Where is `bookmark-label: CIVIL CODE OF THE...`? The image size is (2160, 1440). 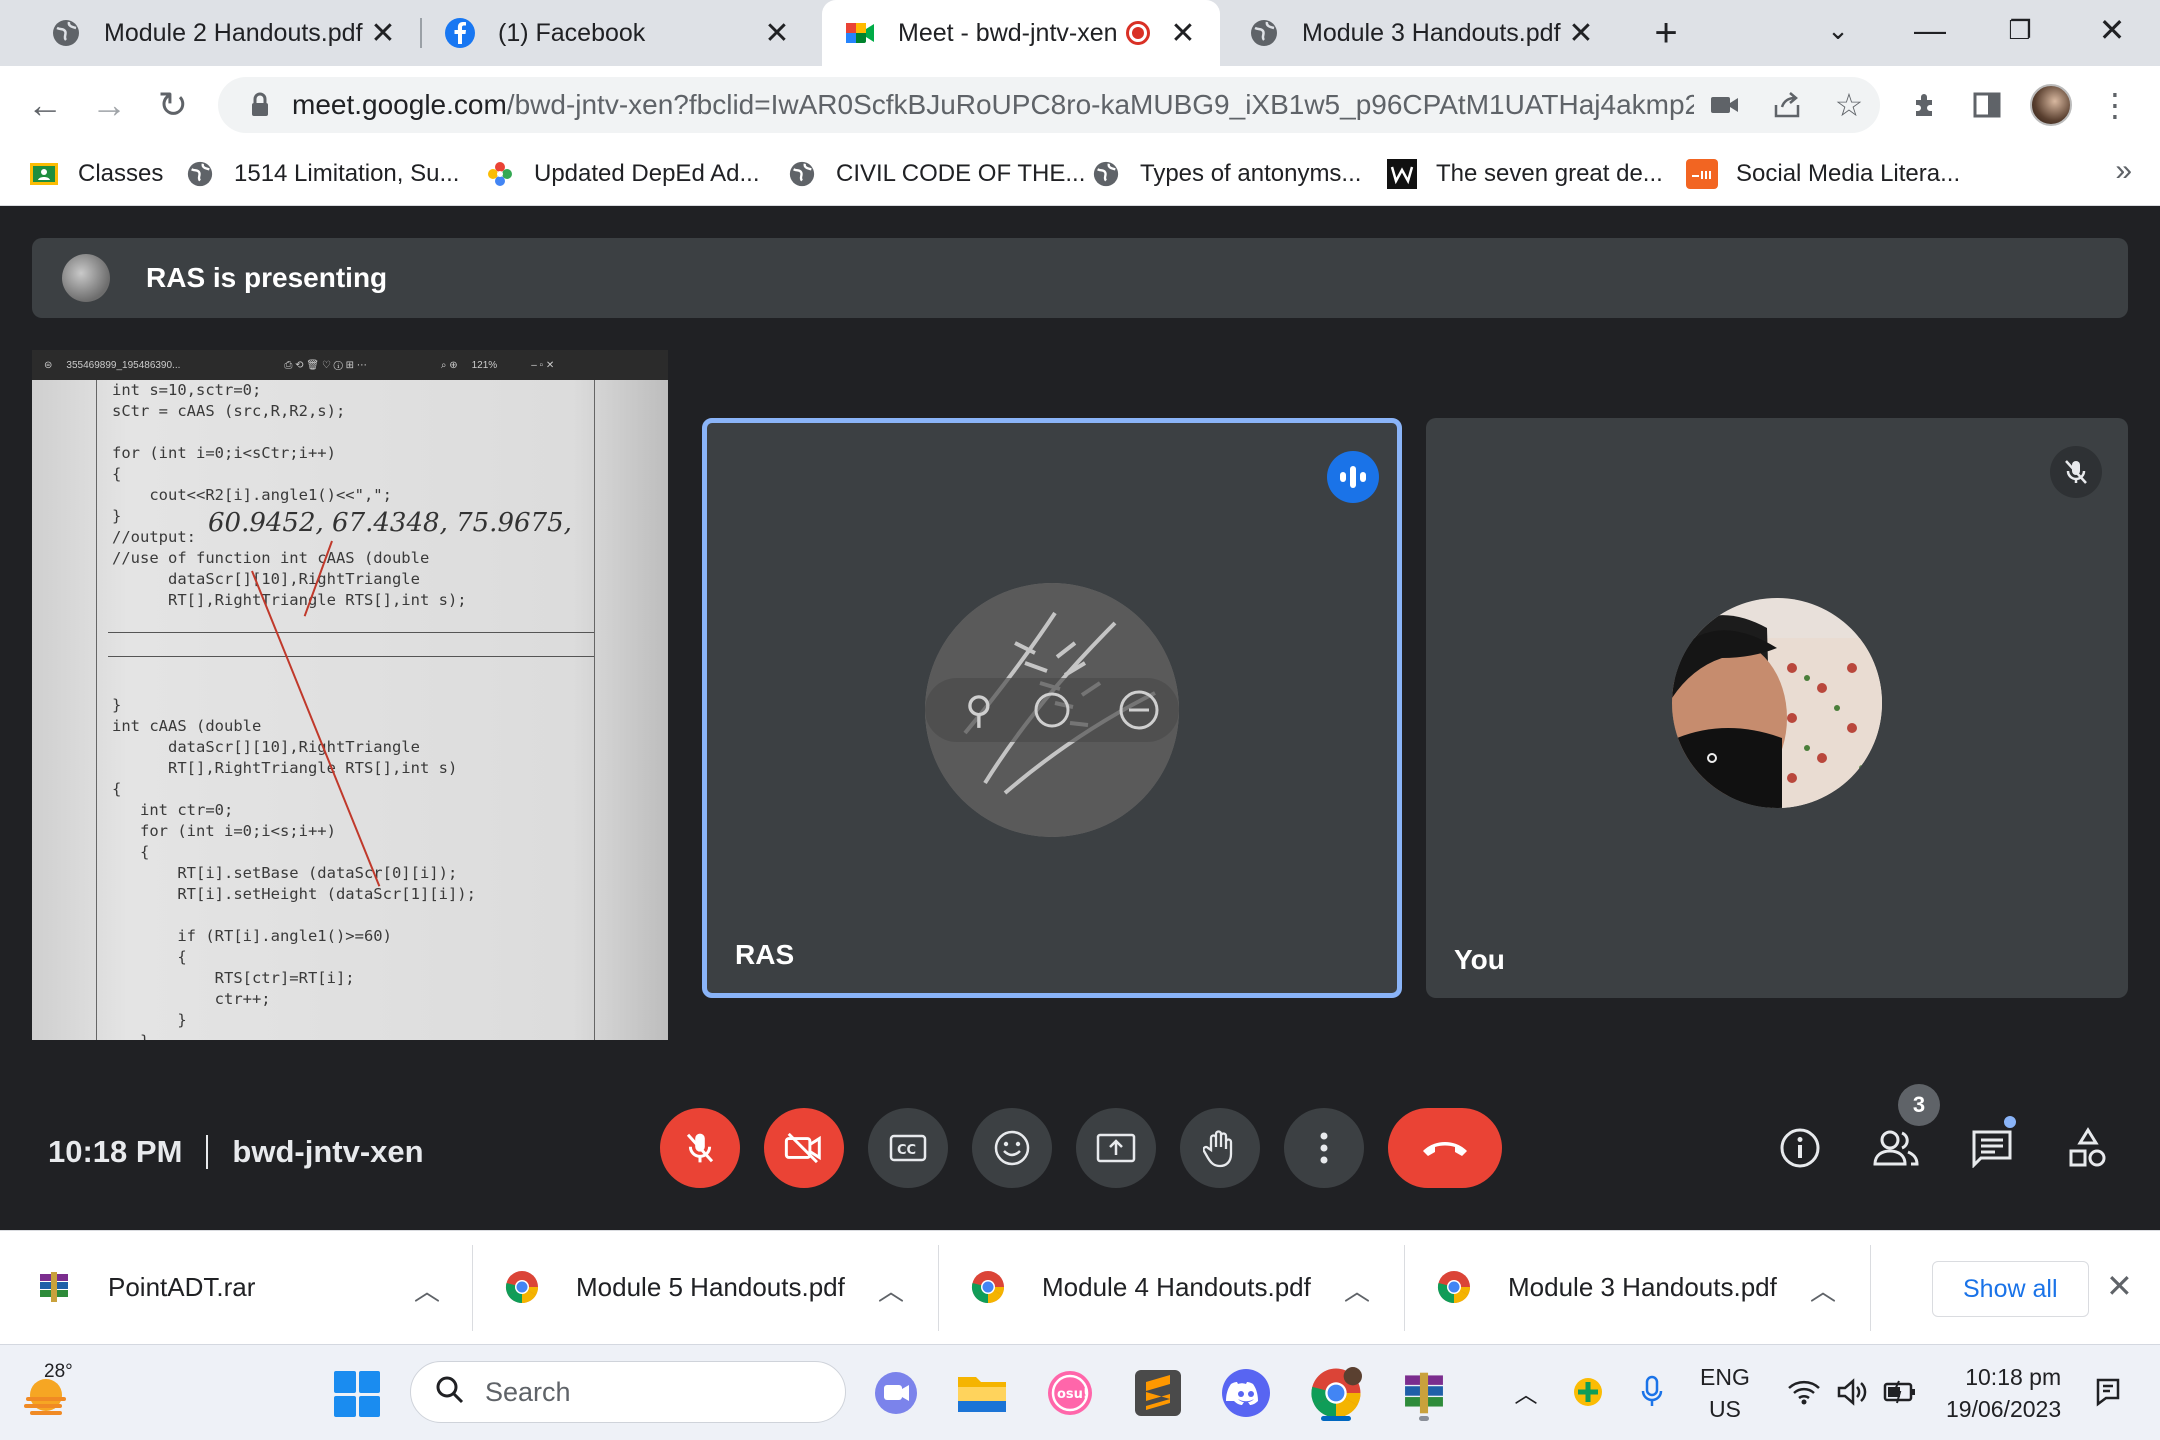 bookmark-label: CIVIL CODE OF THE... is located at coordinates (961, 173).